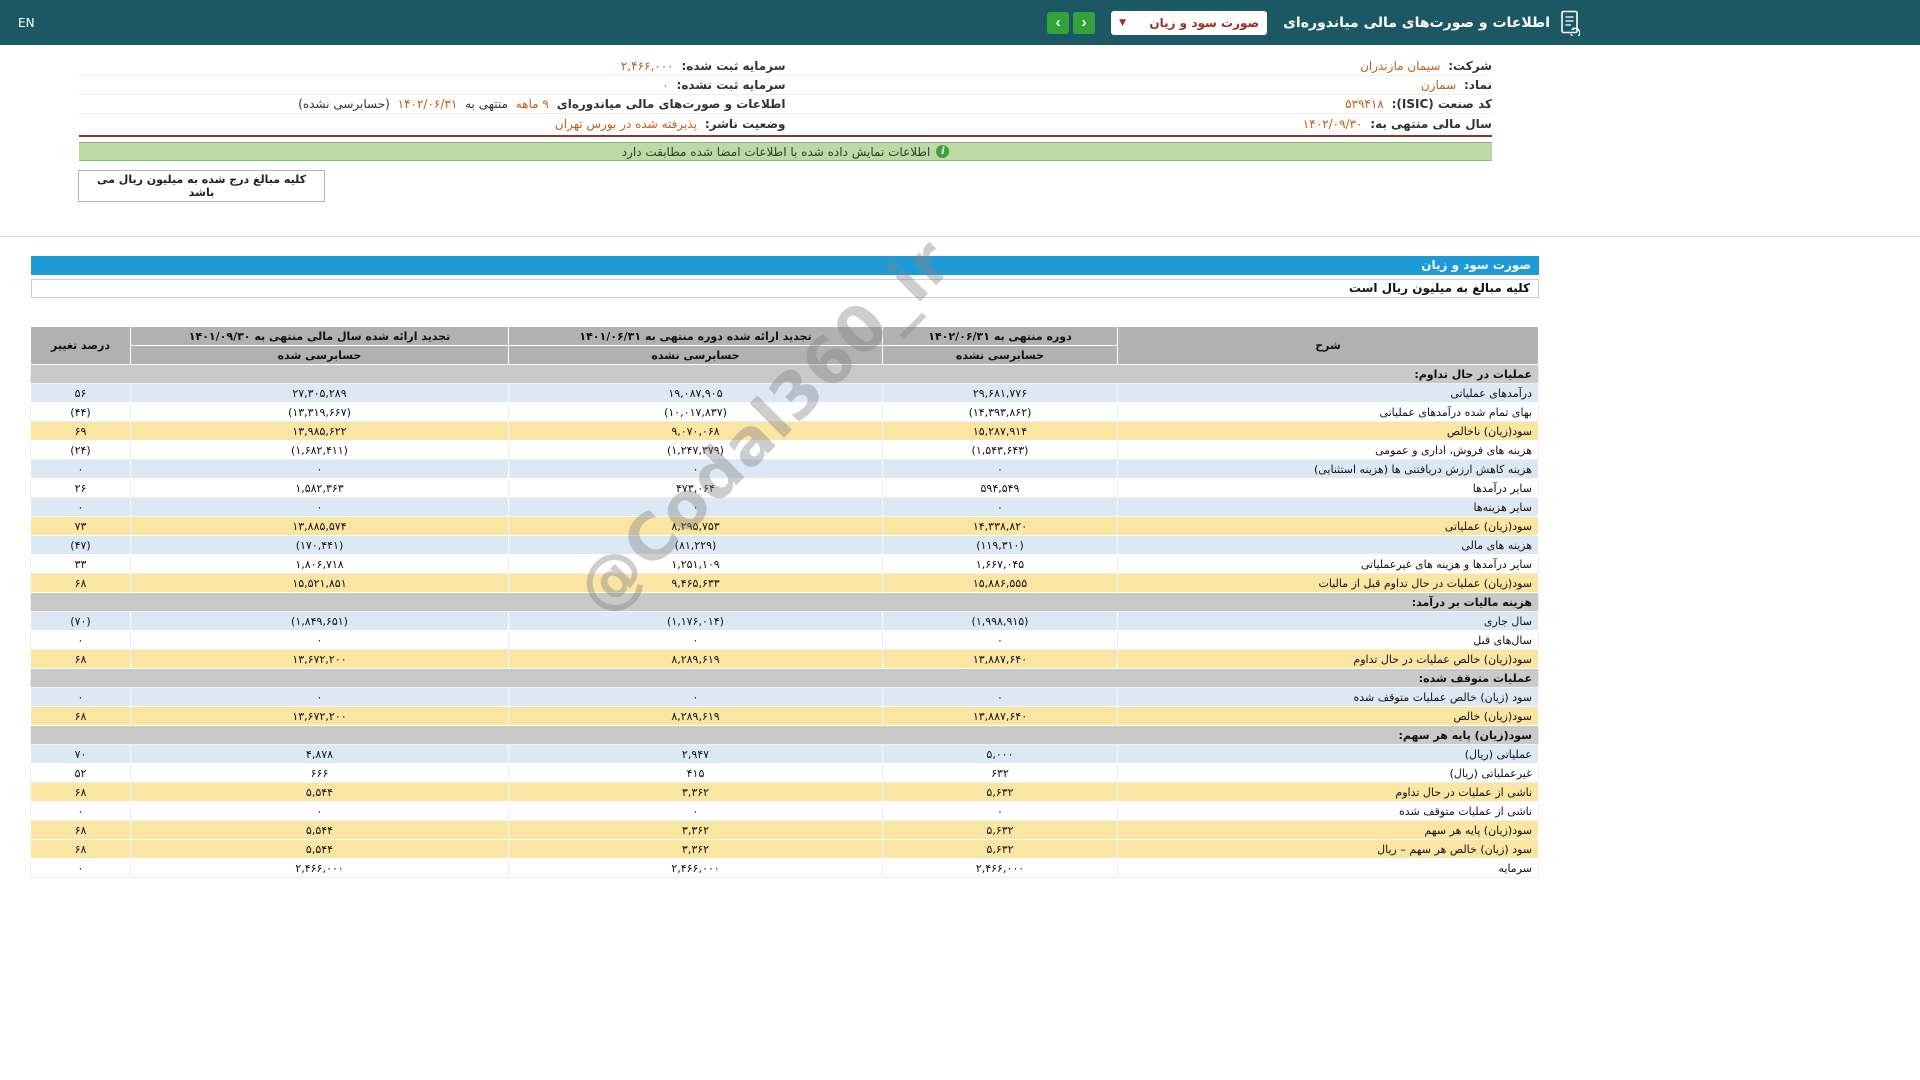 The image size is (1920, 1080). I want to click on statement-row: سال‌های قبل ۰ ۰ ۰ ۰, so click(784, 640).